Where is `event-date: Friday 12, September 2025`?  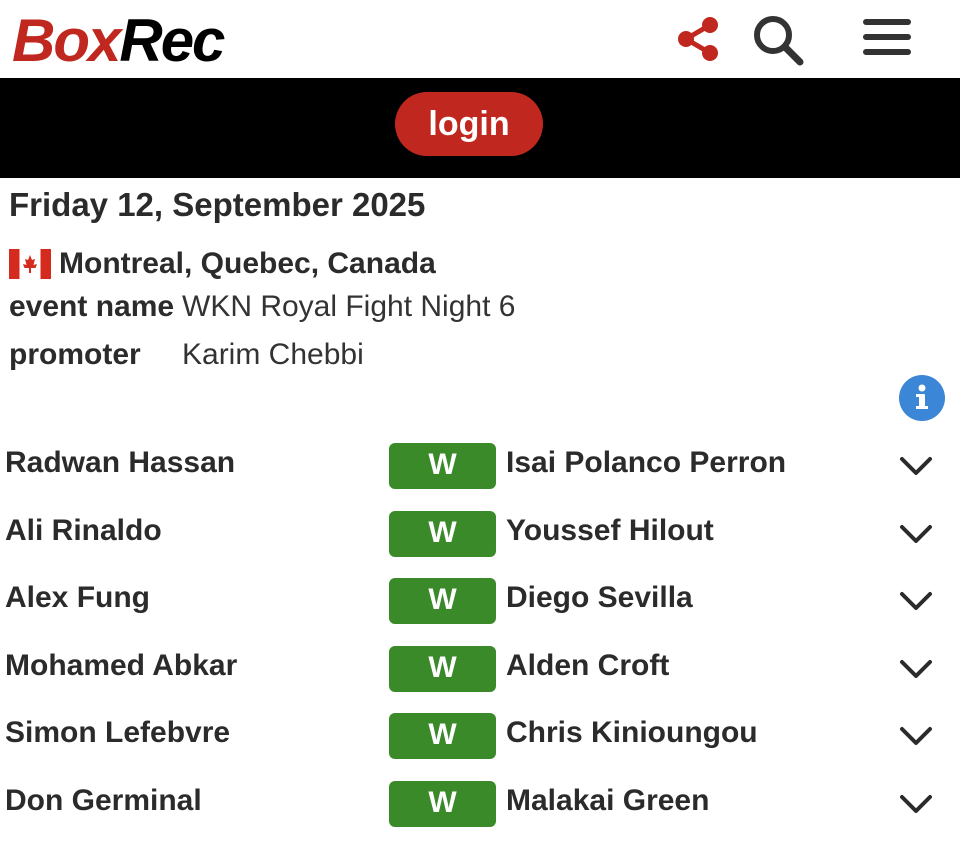 event-date: Friday 12, September 2025 is located at coordinates (217, 204).